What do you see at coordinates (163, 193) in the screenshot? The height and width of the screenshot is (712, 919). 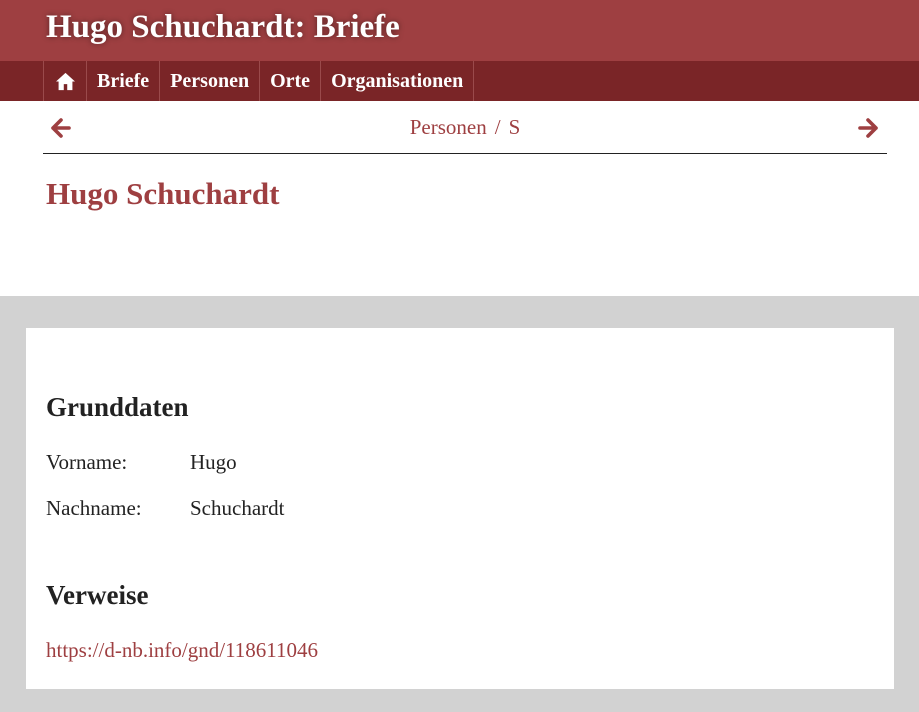 I see `page-title: Hugo Schuchardt` at bounding box center [163, 193].